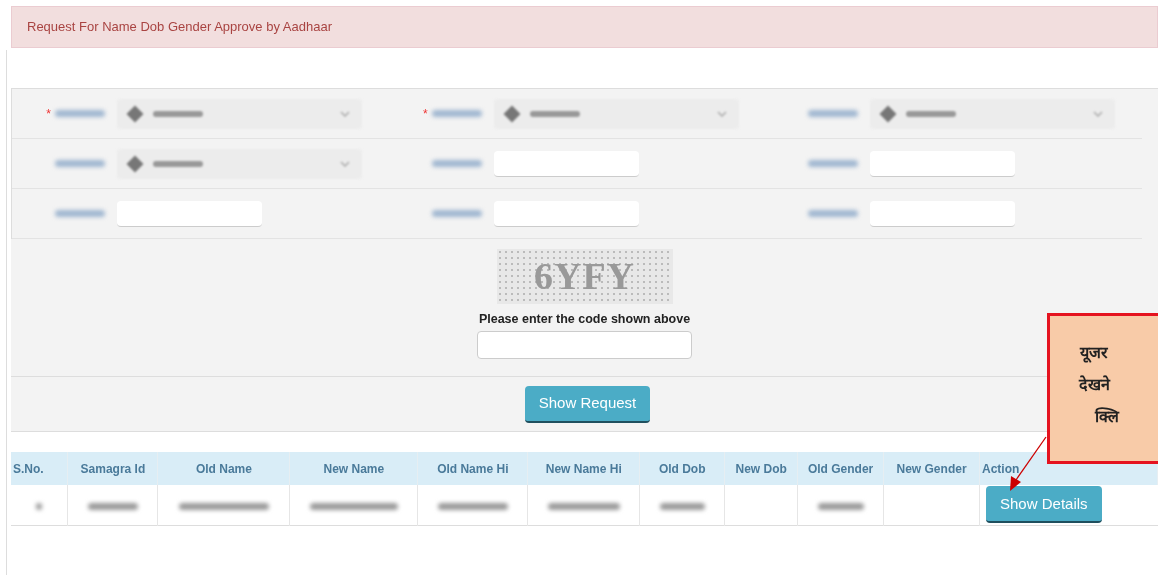 This screenshot has height=575, width=1158. Describe the element at coordinates (39, 468) in the screenshot. I see `column-header: S.No.` at that location.